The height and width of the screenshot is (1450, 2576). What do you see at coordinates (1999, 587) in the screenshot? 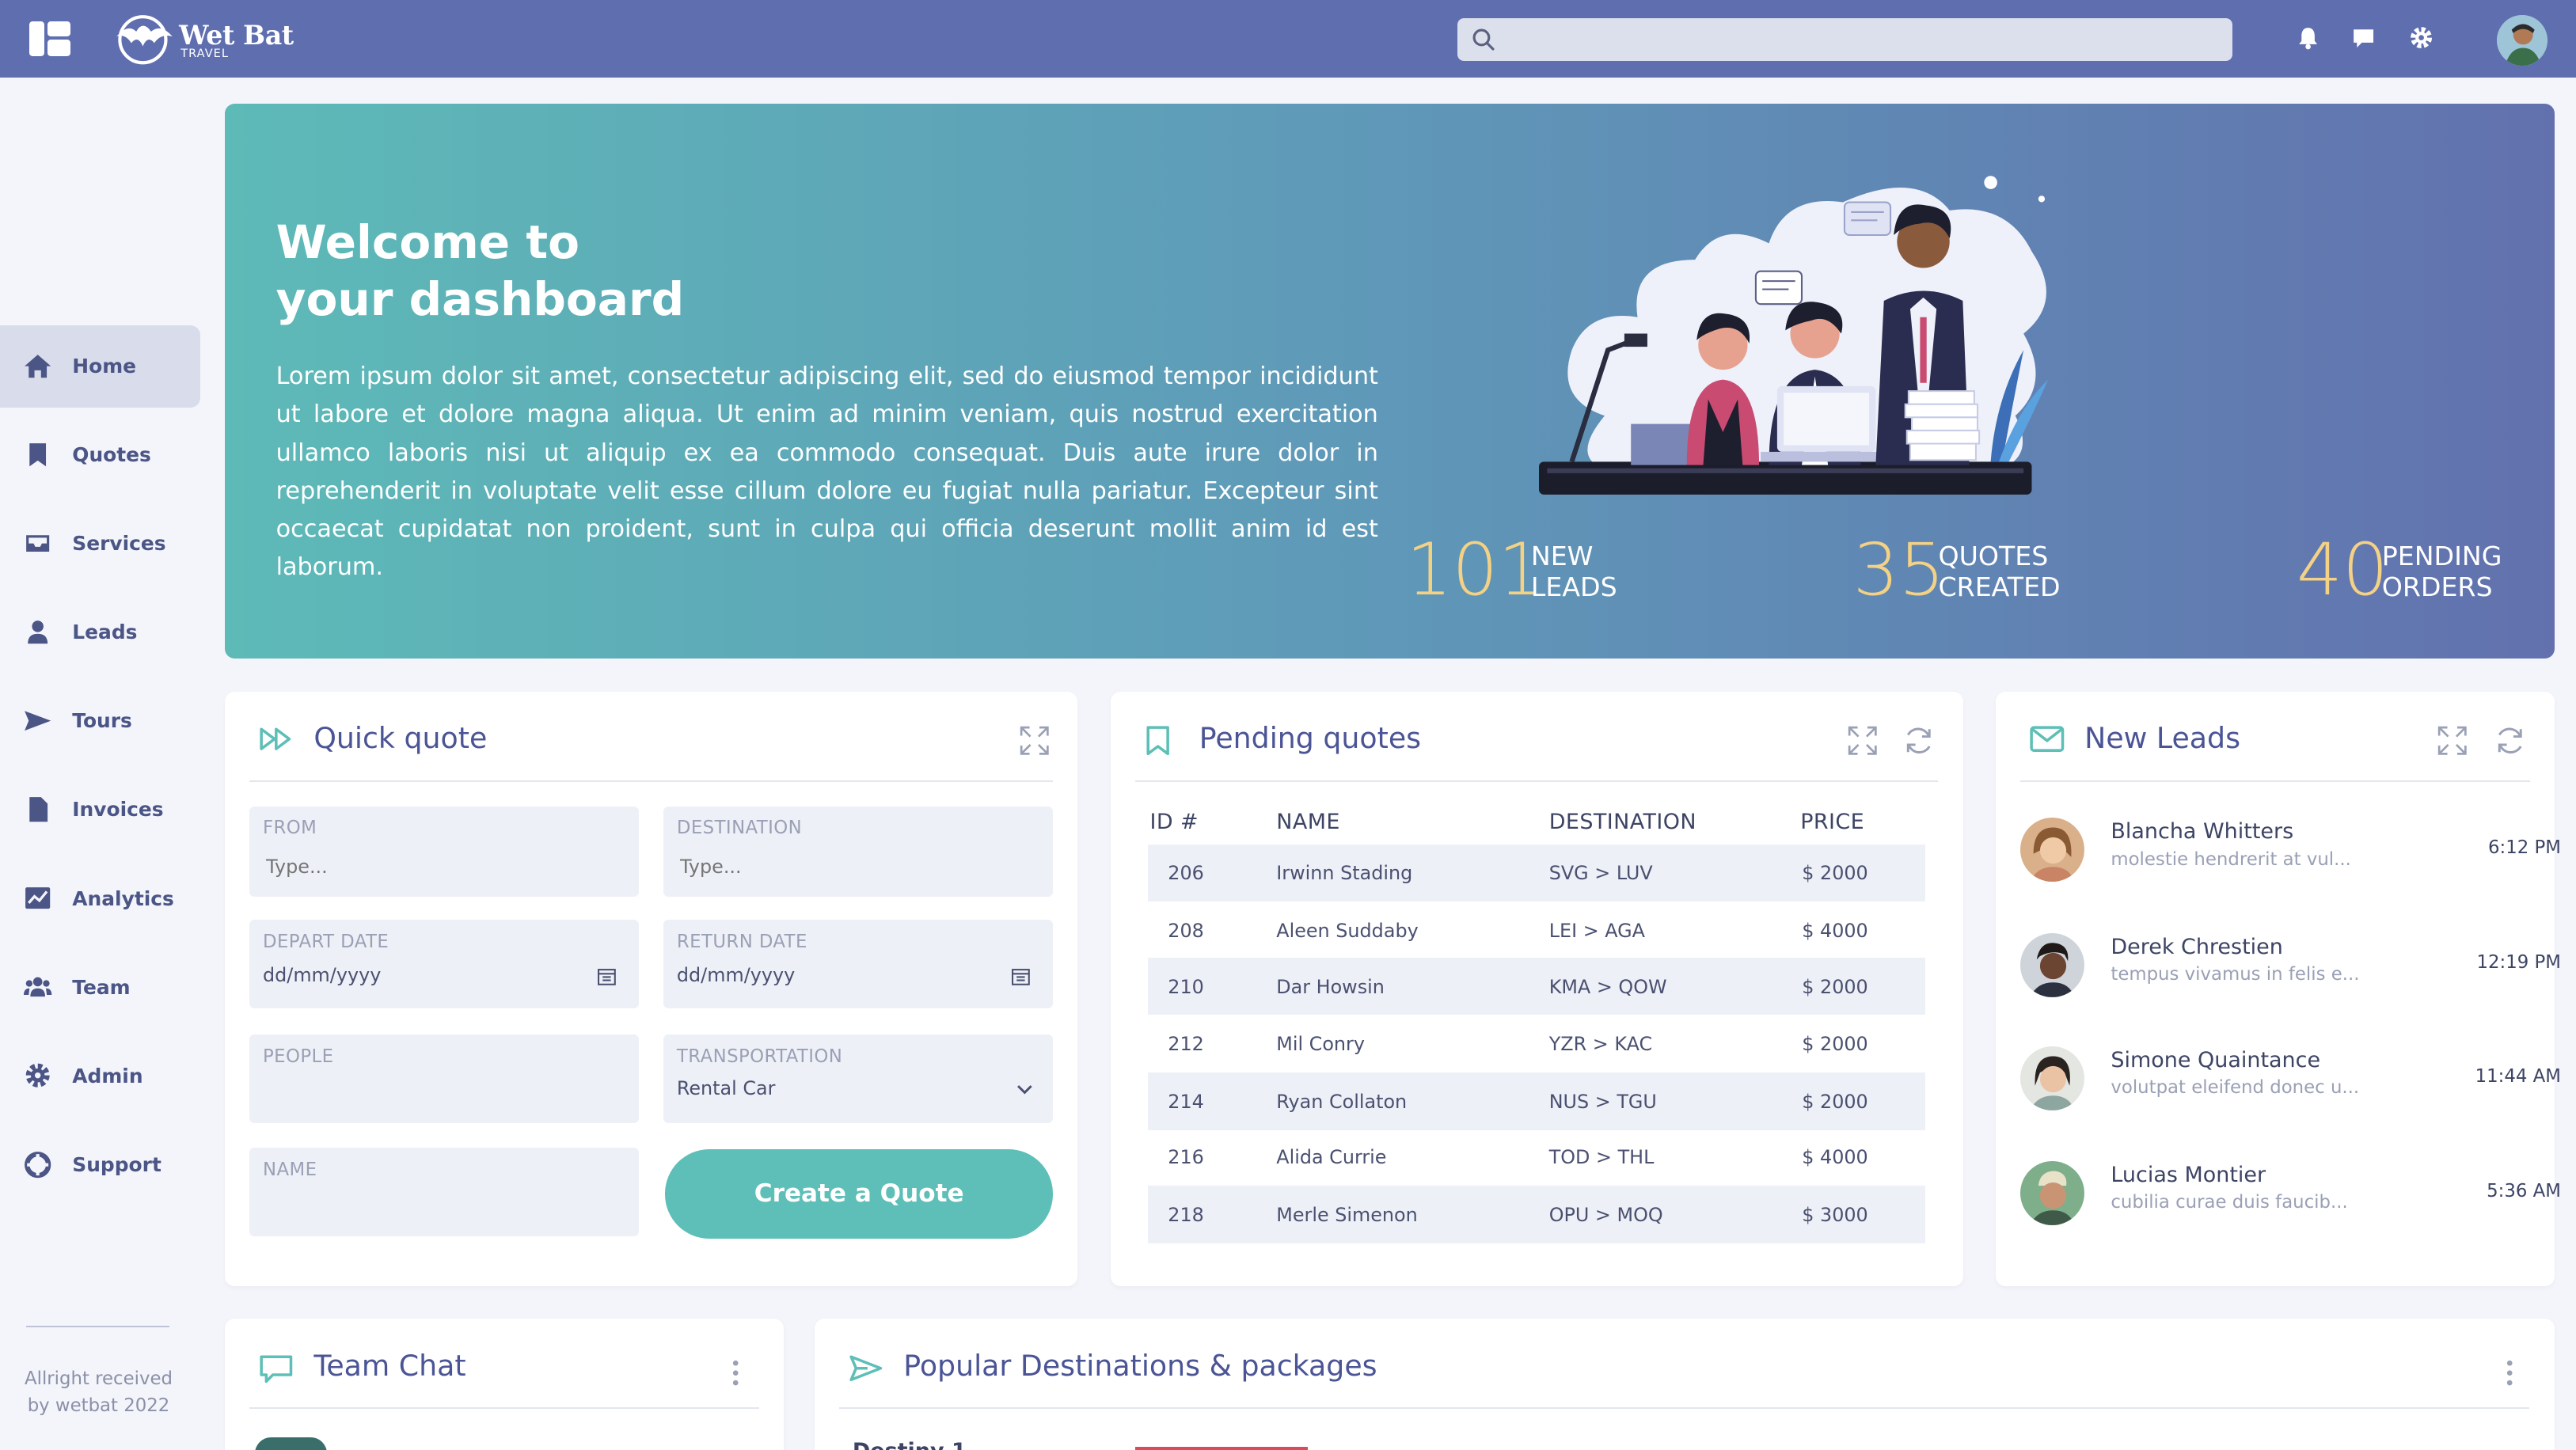
I see `stat-label-line-2: CREATED` at bounding box center [1999, 587].